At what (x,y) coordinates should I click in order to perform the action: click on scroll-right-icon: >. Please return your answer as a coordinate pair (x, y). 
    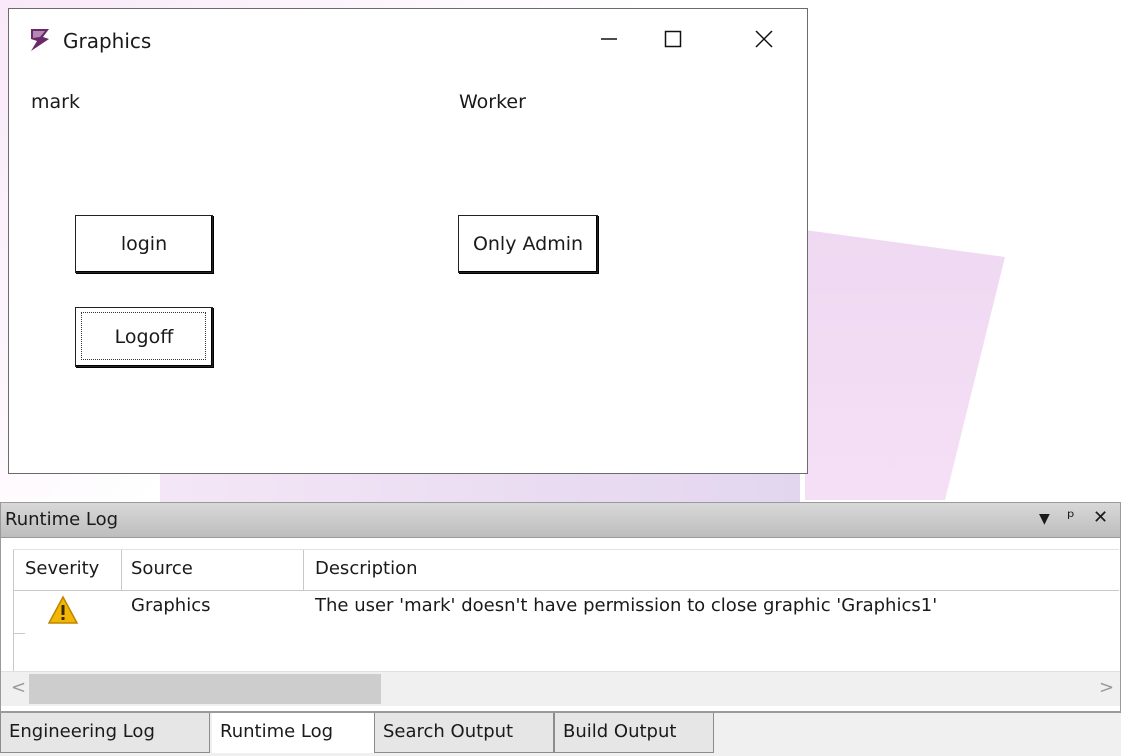
    Looking at the image, I should click on (1106, 687).